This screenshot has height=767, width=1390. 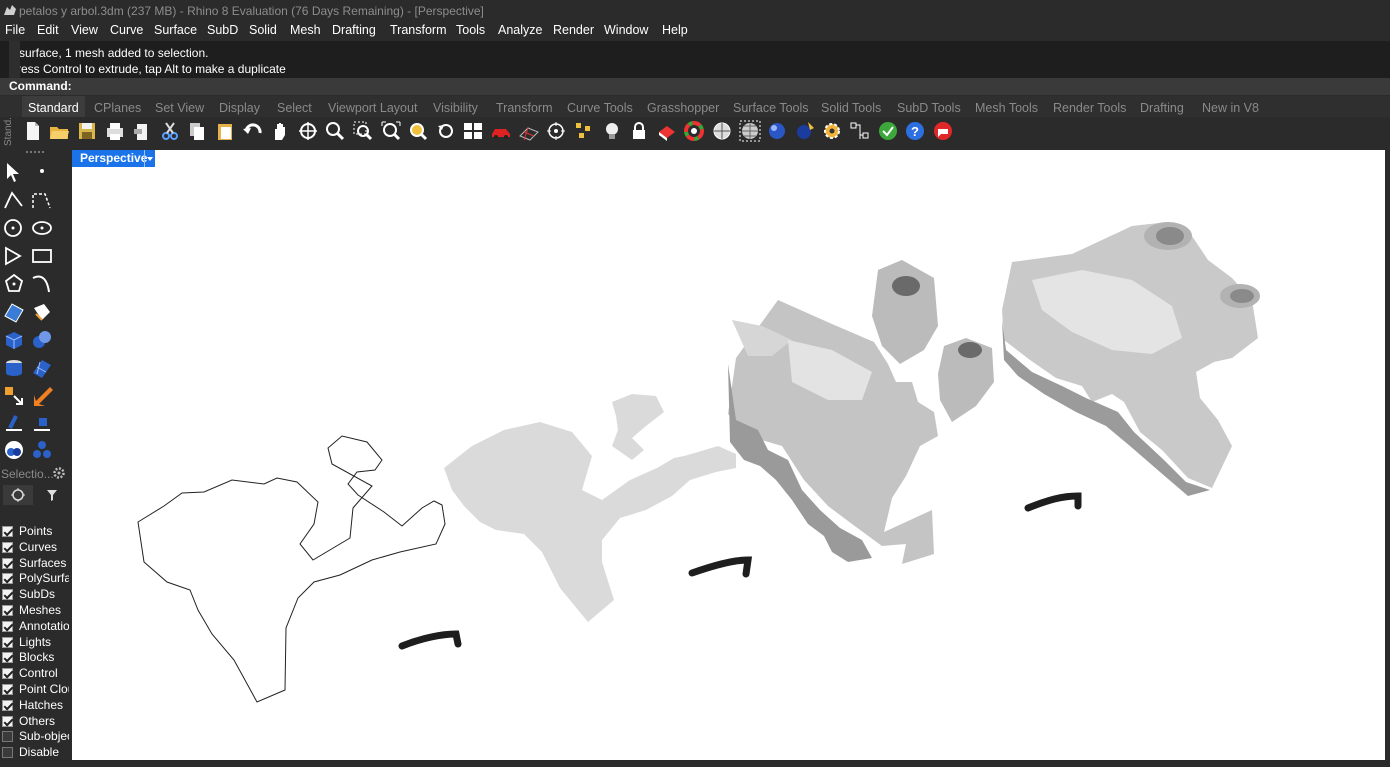 What do you see at coordinates (142, 131) in the screenshot?
I see `import-icon` at bounding box center [142, 131].